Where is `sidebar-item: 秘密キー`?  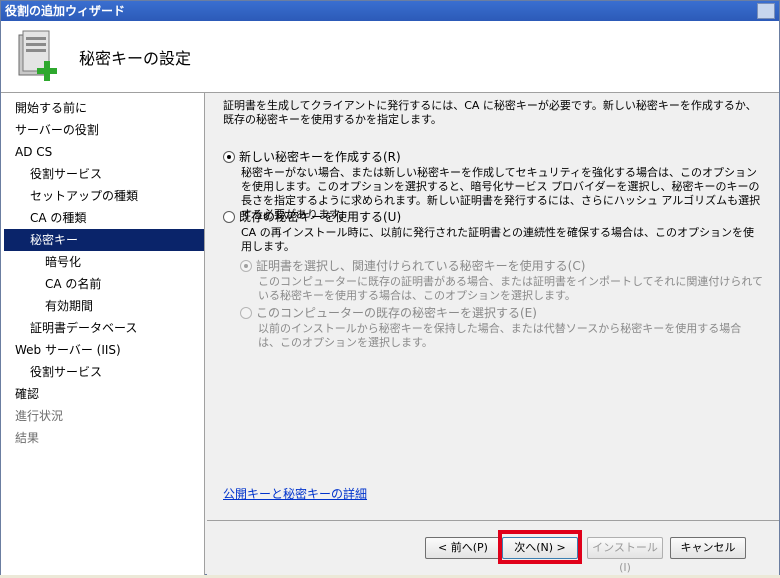 sidebar-item: 秘密キー is located at coordinates (104, 240).